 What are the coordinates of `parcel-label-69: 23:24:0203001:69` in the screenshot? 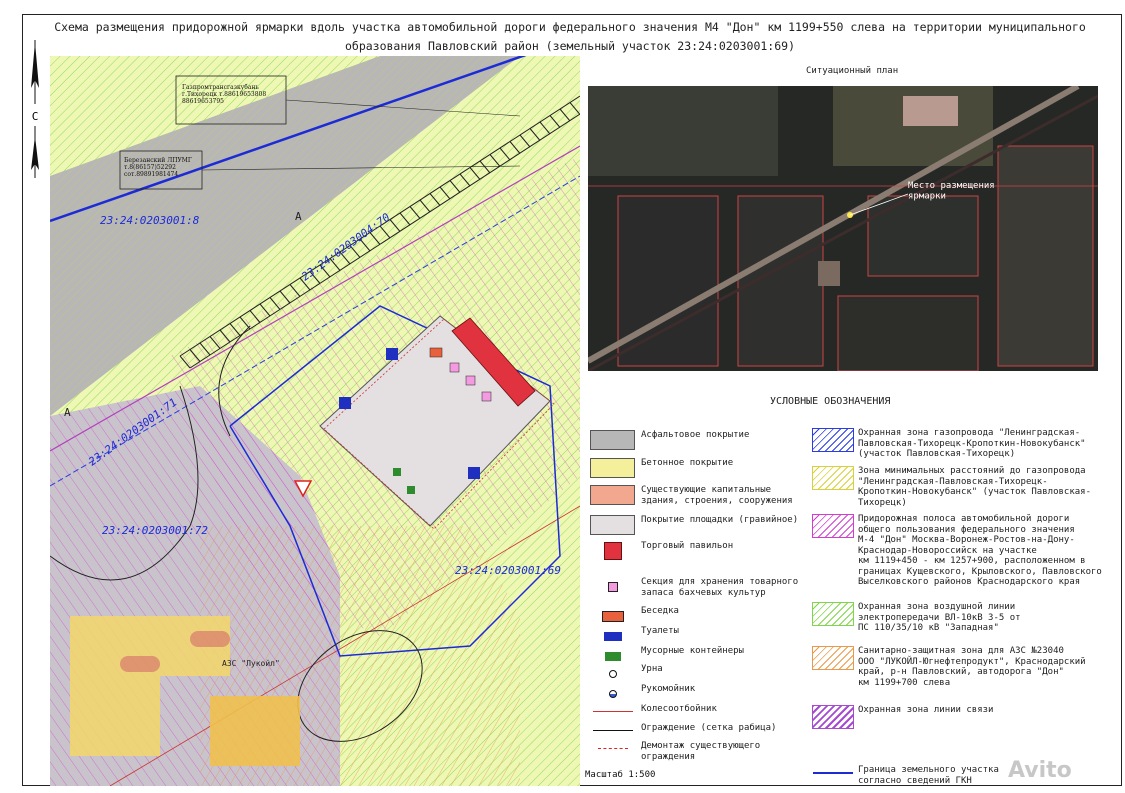 It's located at (508, 570).